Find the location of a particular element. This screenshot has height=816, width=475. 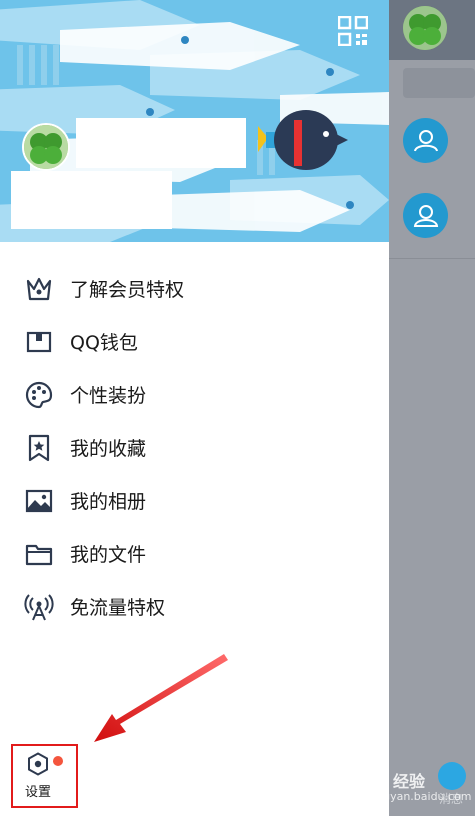

menu-item-label: 了解会员特权 is located at coordinates (127, 290).